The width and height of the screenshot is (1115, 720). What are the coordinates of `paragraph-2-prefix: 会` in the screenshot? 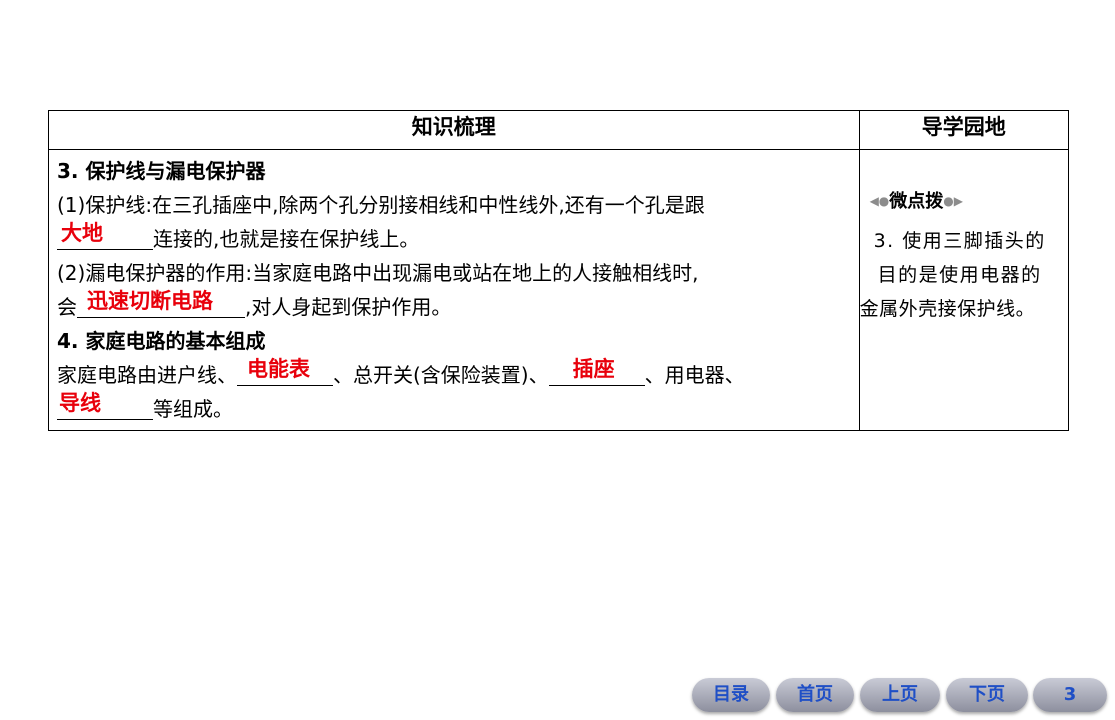 It's located at (67, 307).